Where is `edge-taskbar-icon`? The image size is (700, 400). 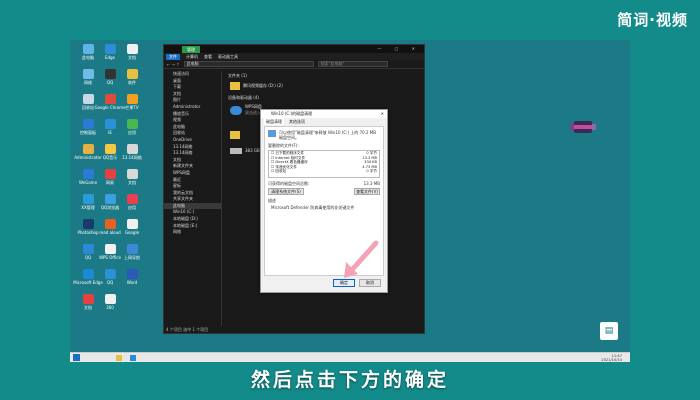 edge-taskbar-icon is located at coordinates (133, 358).